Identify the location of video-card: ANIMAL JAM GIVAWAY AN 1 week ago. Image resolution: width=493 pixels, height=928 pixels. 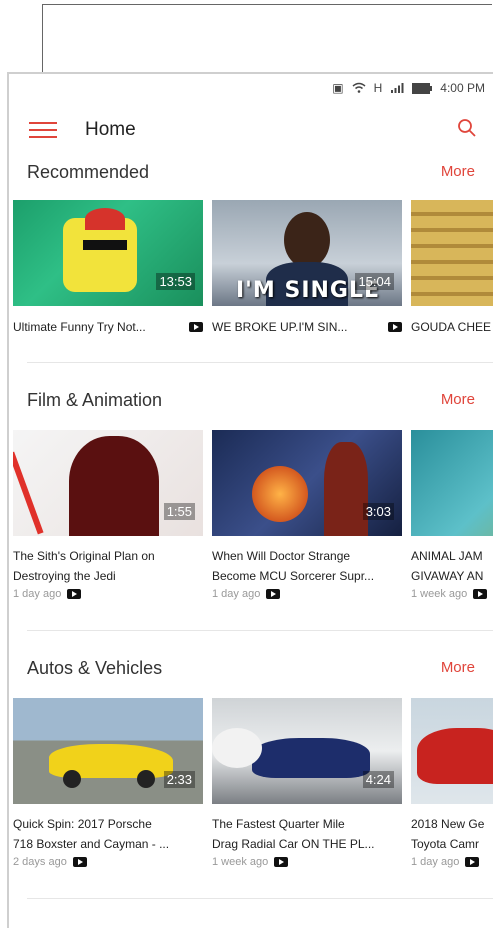
(452, 515).